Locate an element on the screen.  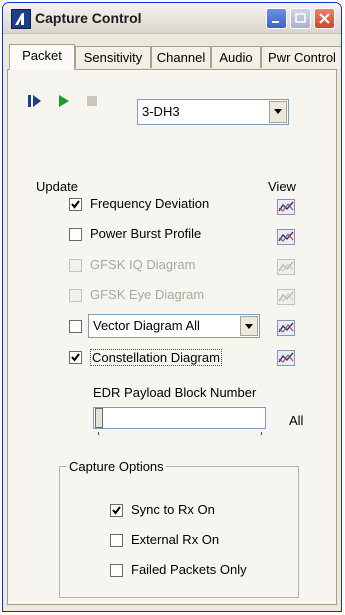
capture-options-title: Capture Options is located at coordinates (116, 466).